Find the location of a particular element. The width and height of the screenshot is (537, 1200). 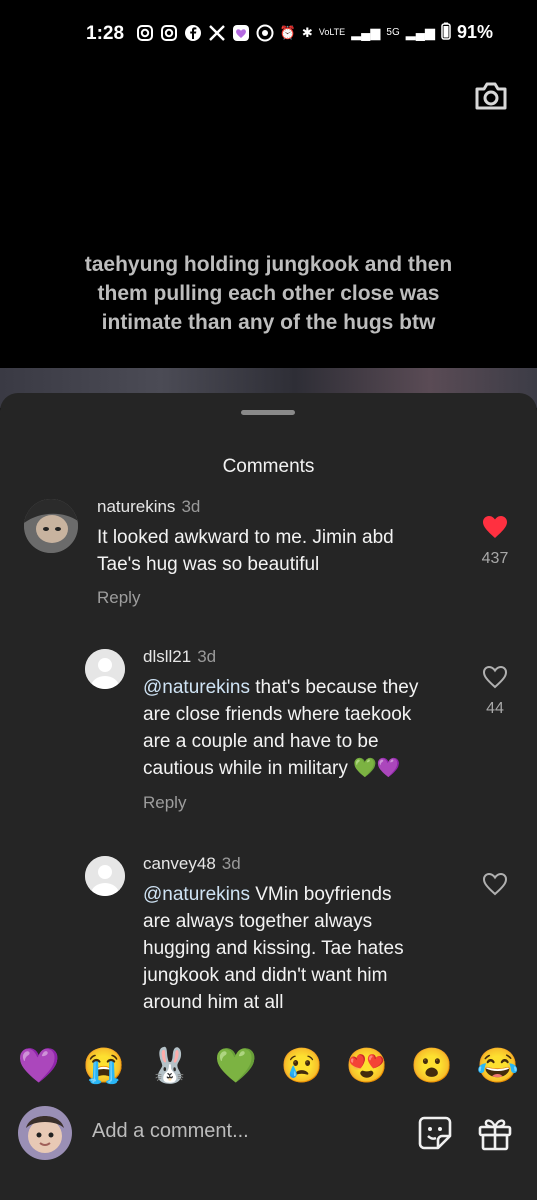

emoji-crying: 😭 is located at coordinates (104, 1066).